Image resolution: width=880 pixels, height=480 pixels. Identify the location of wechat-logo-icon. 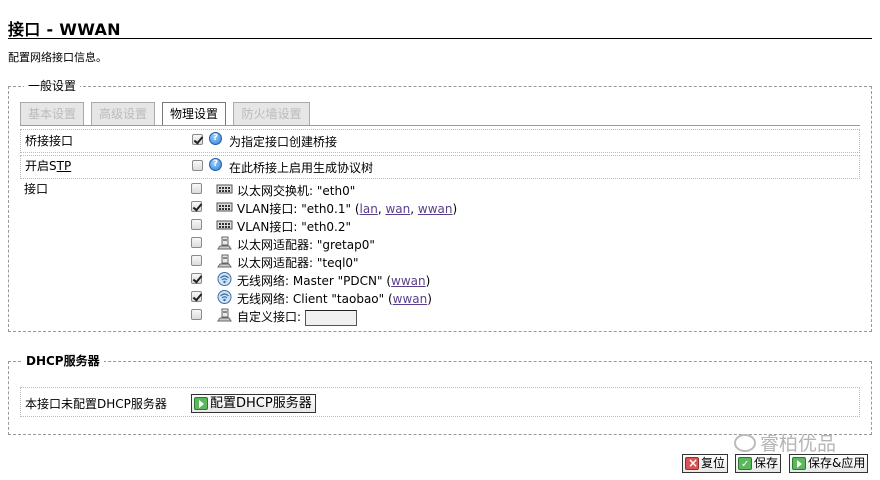
(745, 443).